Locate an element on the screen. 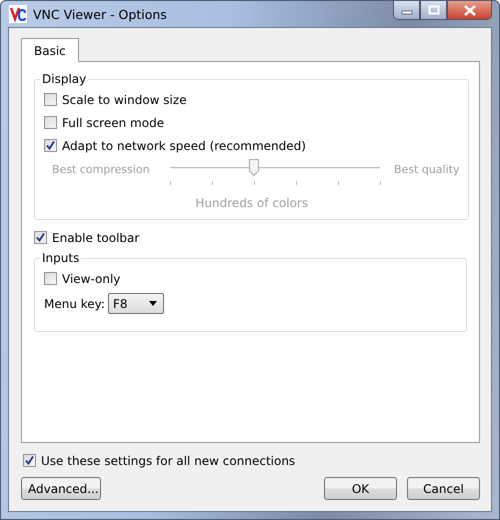  field-label: Menu key: is located at coordinates (74, 303).